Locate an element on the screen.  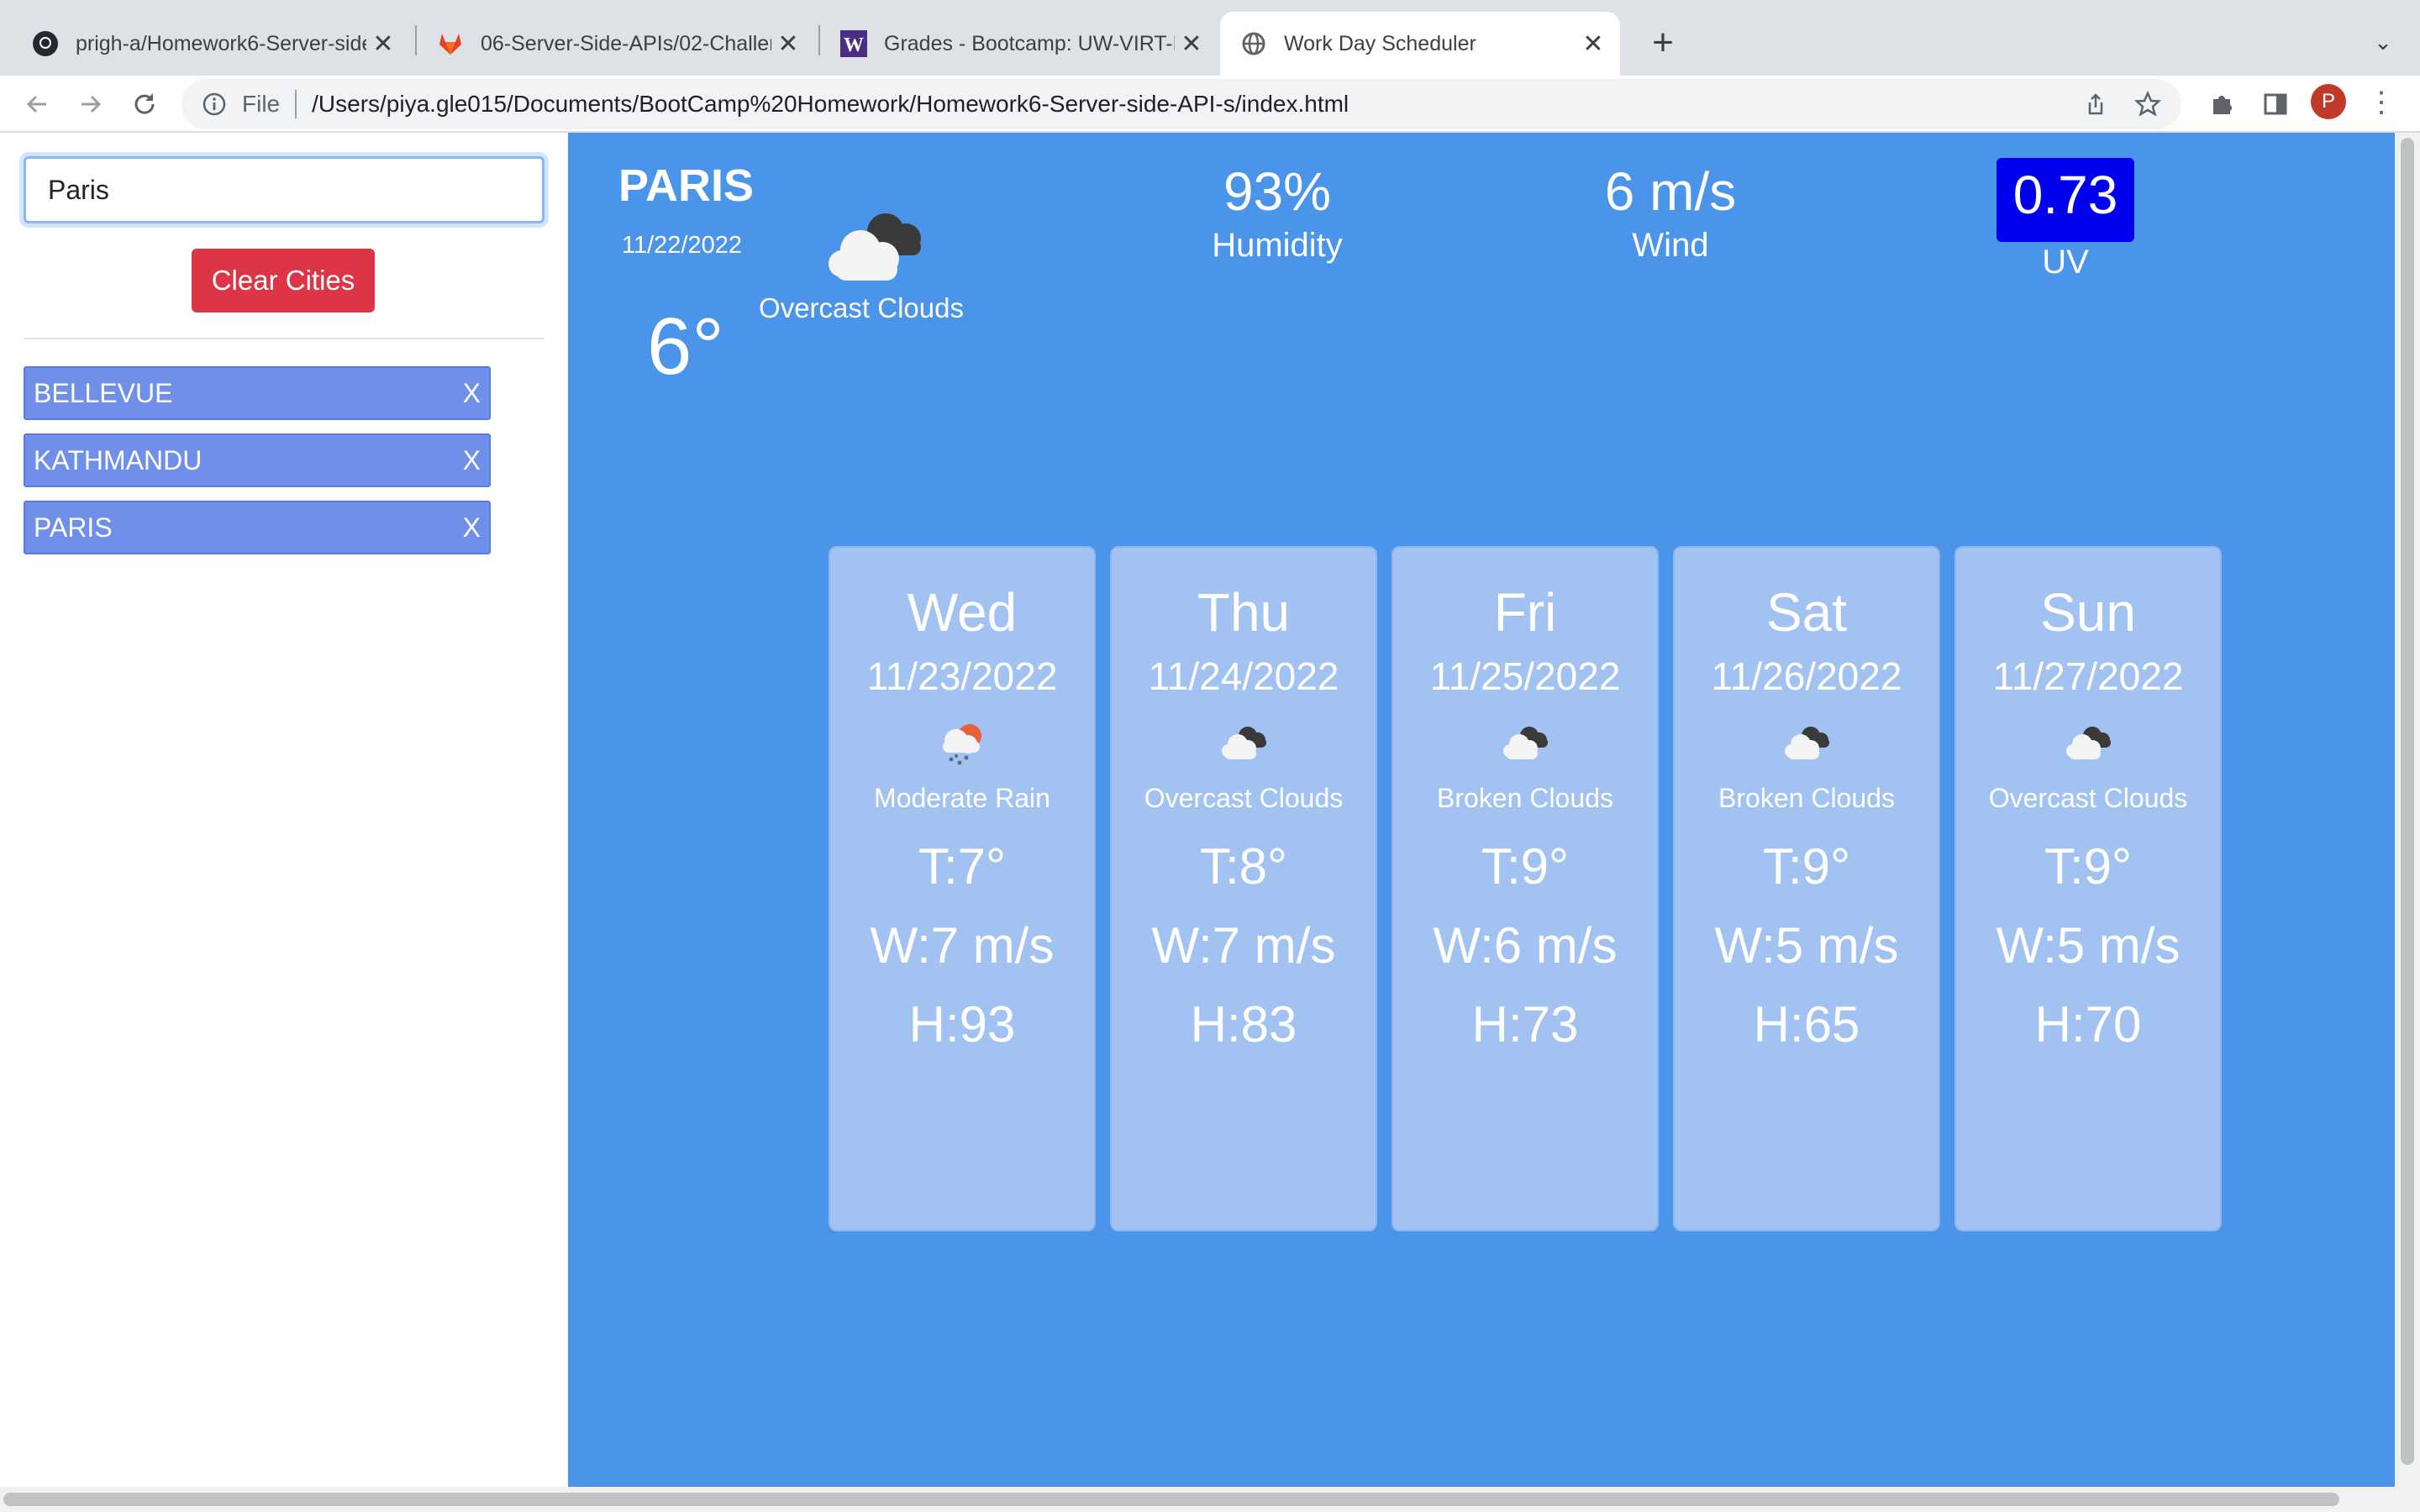
profile-avatar: P is located at coordinates (2329, 101).